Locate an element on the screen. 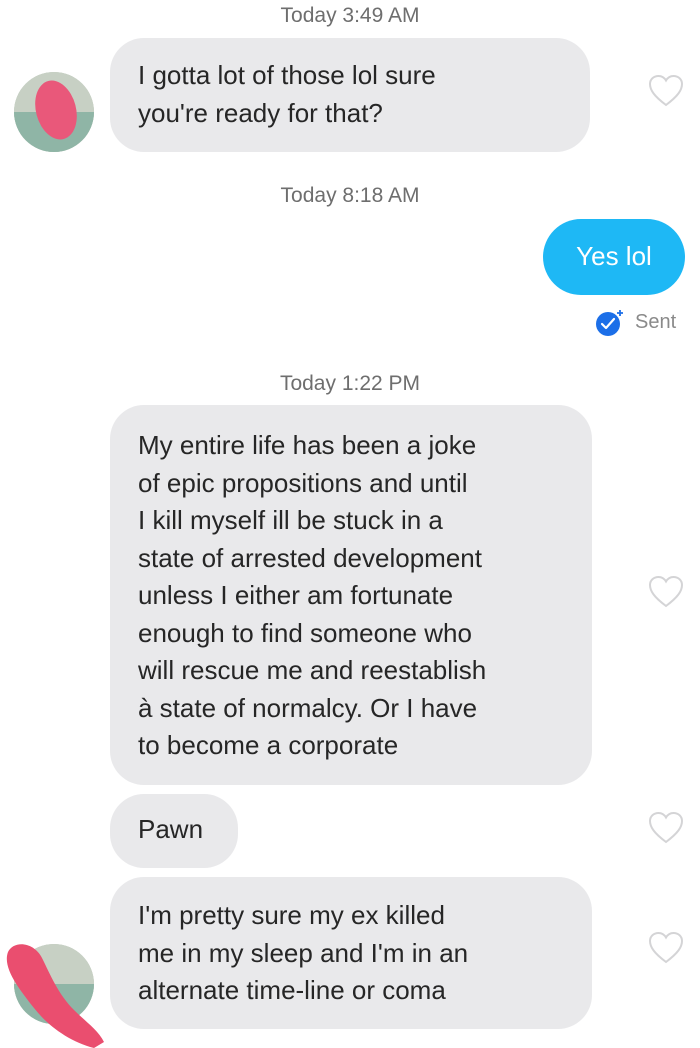  sent-status: Sent is located at coordinates (636, 323).